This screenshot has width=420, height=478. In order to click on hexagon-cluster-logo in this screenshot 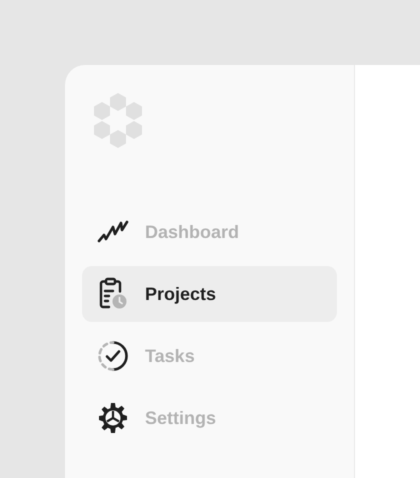, I will do `click(118, 121)`.